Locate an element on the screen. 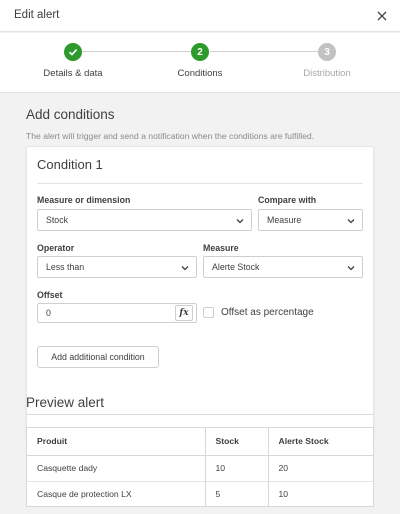 The image size is (400, 514). measure-label: Measure is located at coordinates (221, 248).